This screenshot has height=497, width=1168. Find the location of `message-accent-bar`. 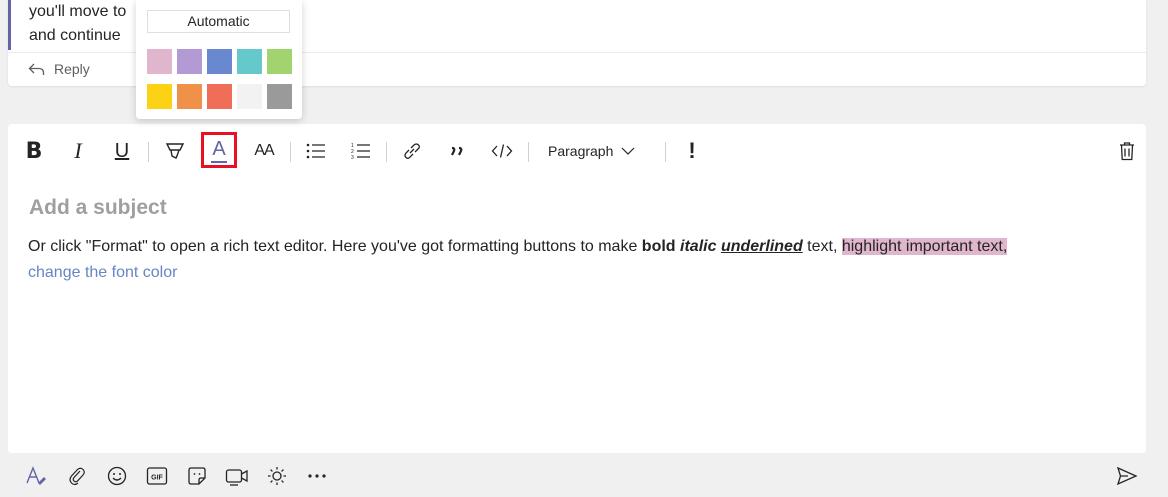

message-accent-bar is located at coordinates (9, 25).